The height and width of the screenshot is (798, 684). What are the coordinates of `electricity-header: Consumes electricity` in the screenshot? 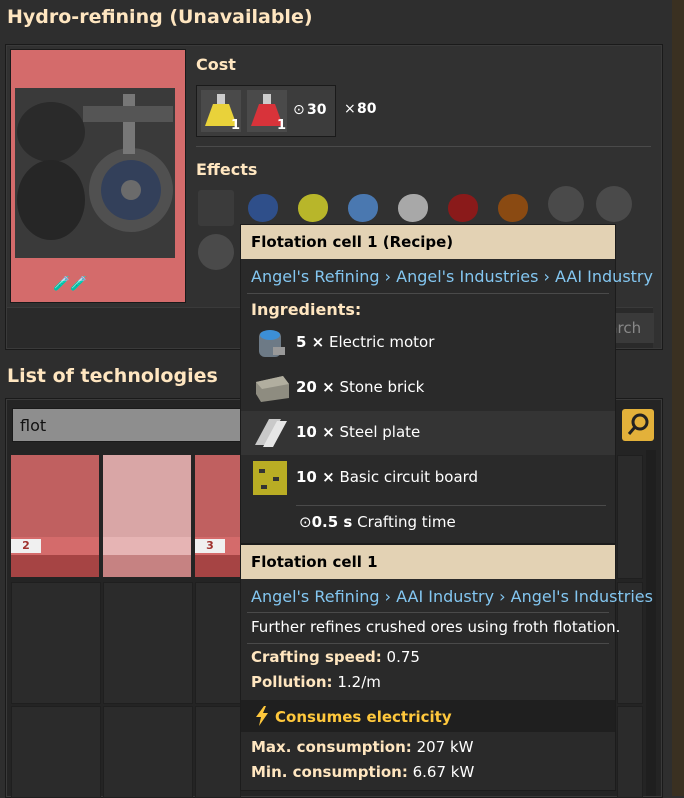 It's located at (428, 716).